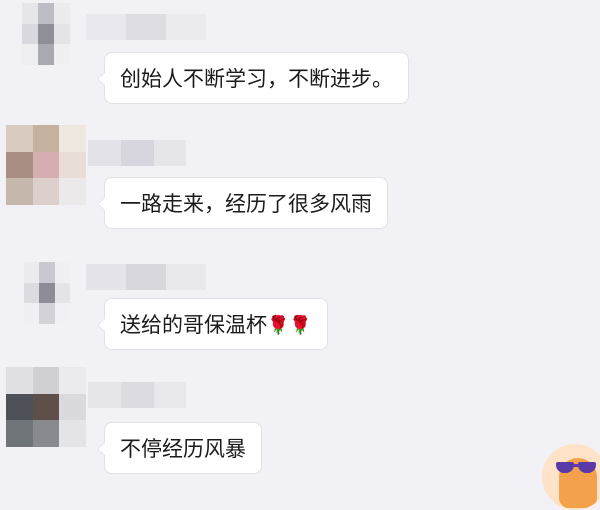 The height and width of the screenshot is (510, 600). I want to click on sunglasses-icon, so click(577, 468).